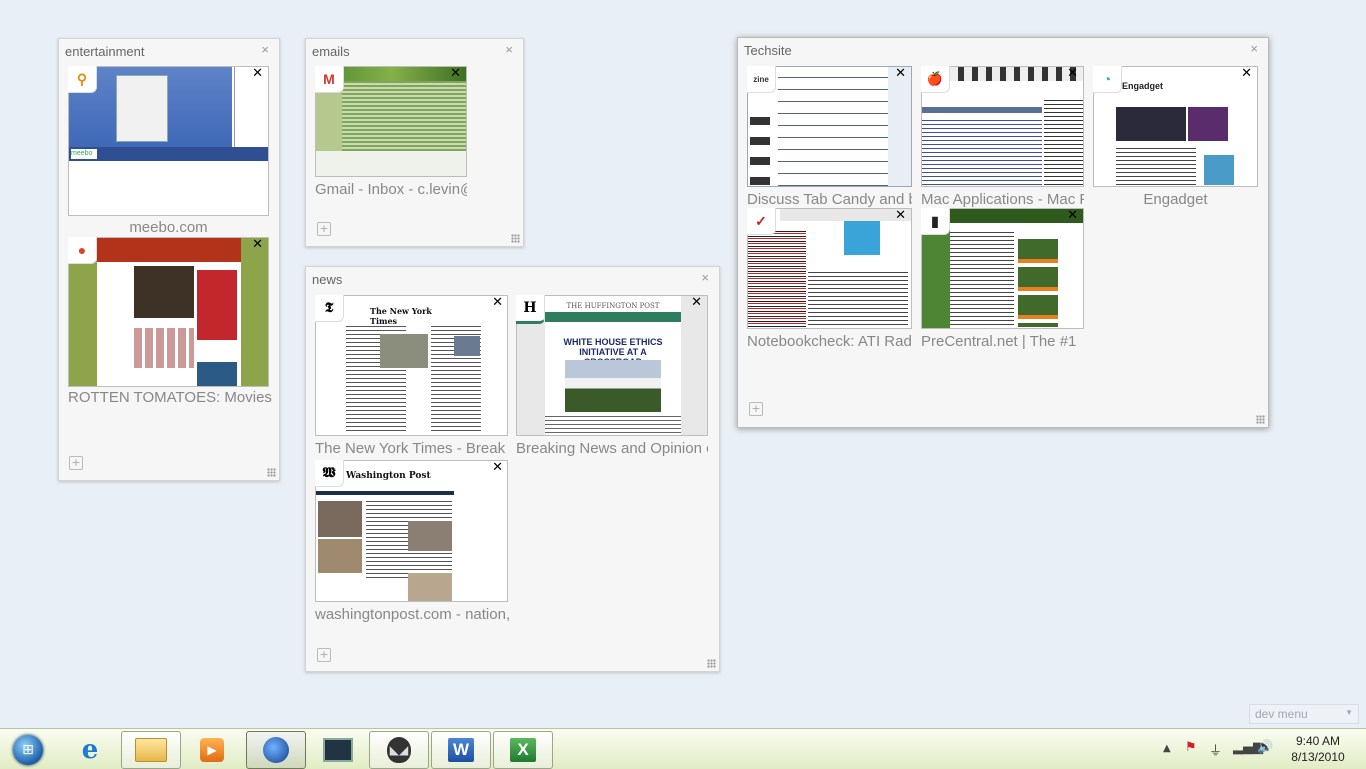  I want to click on tab-title: meebo.com, so click(168, 227).